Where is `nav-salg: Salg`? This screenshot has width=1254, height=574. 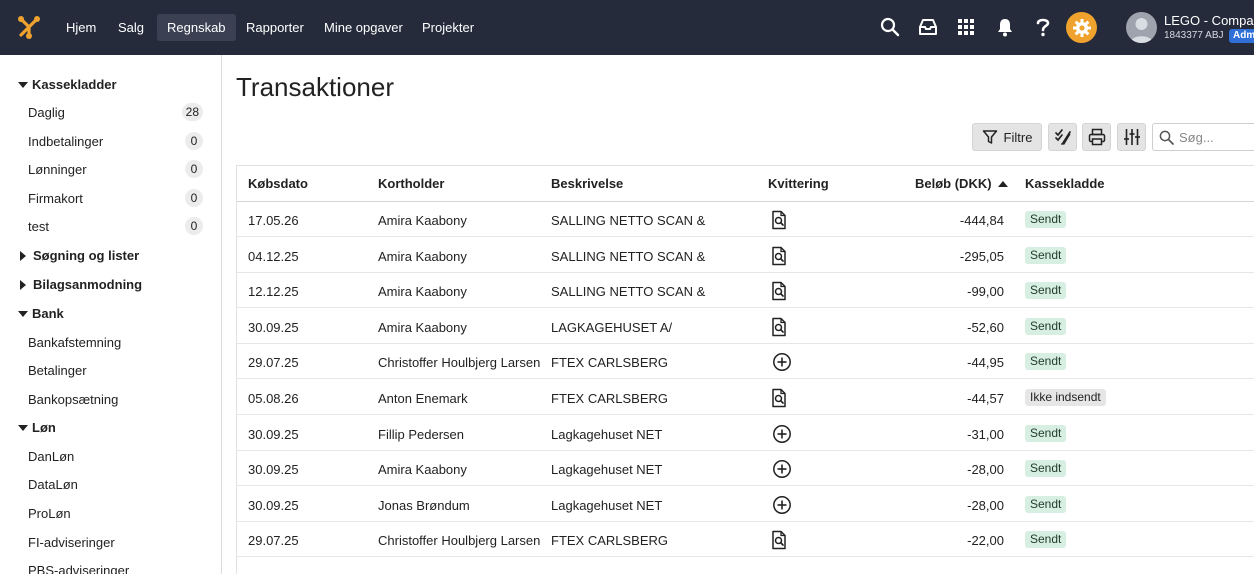 nav-salg: Salg is located at coordinates (131, 27).